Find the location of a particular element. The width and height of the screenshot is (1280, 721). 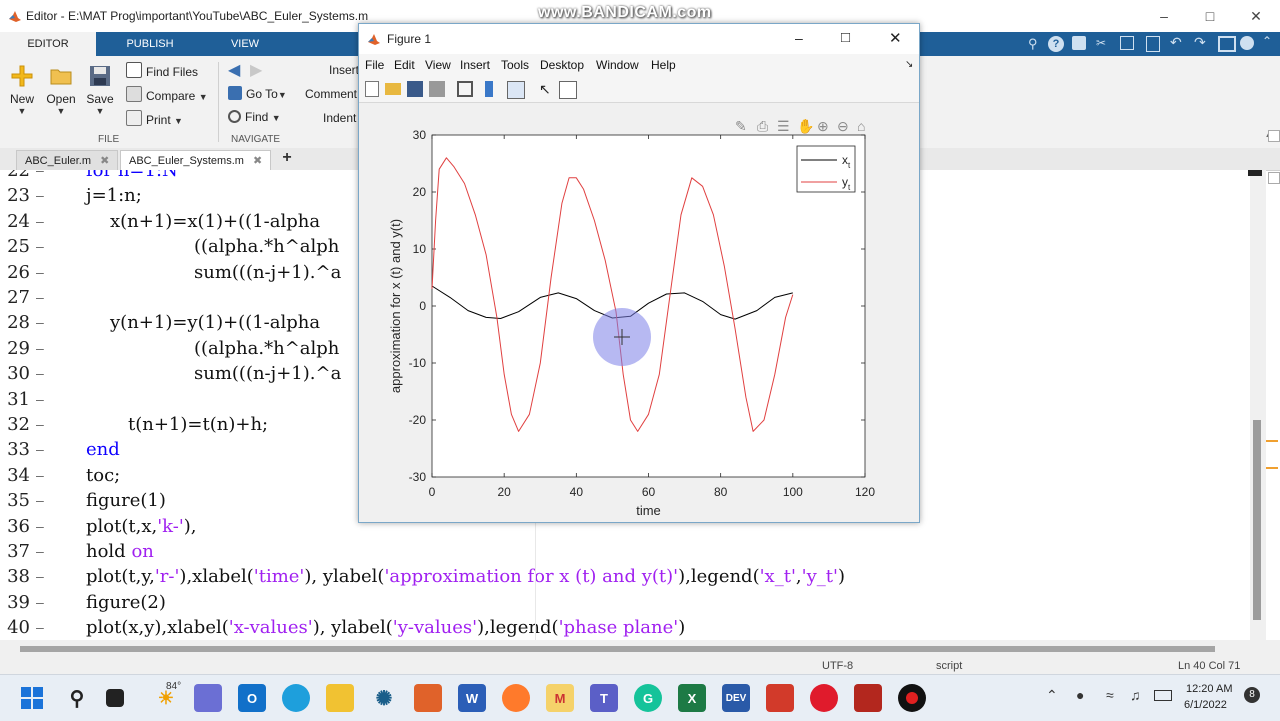

axes-toolbar-icon: ✎ is located at coordinates (741, 126).